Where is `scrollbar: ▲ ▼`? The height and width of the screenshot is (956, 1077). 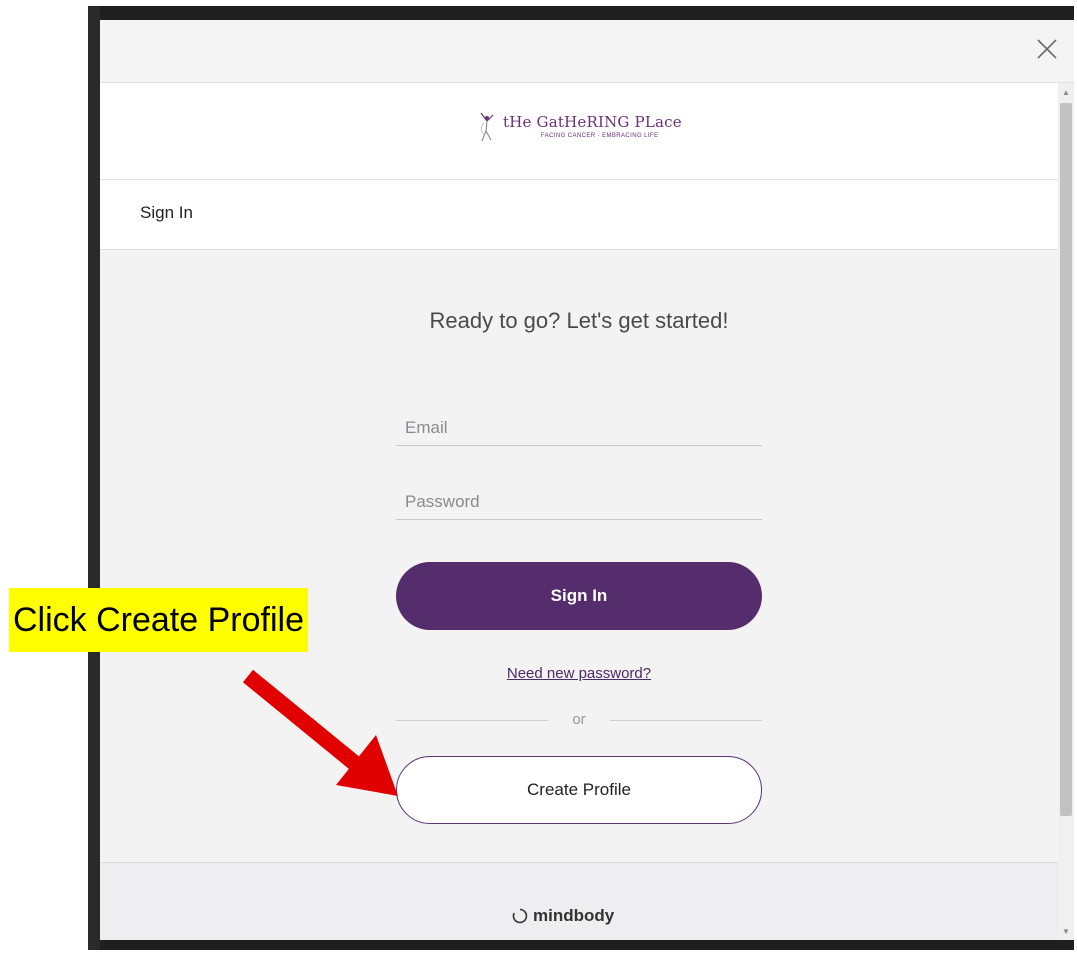
scrollbar: ▲ ▼ is located at coordinates (1066, 511).